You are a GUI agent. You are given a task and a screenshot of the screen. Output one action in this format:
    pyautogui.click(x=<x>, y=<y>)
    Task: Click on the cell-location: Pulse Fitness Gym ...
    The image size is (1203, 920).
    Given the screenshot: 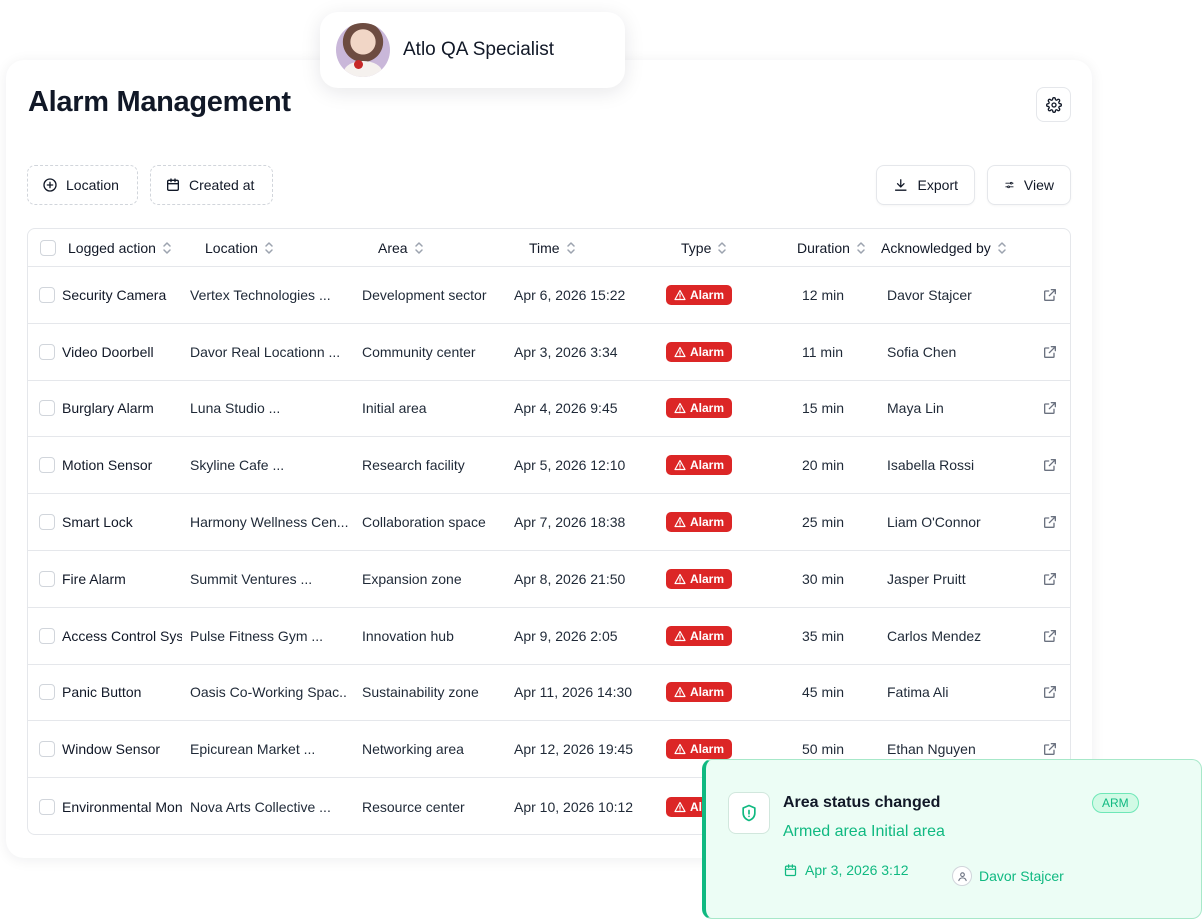 What is the action you would take?
    pyautogui.click(x=257, y=635)
    